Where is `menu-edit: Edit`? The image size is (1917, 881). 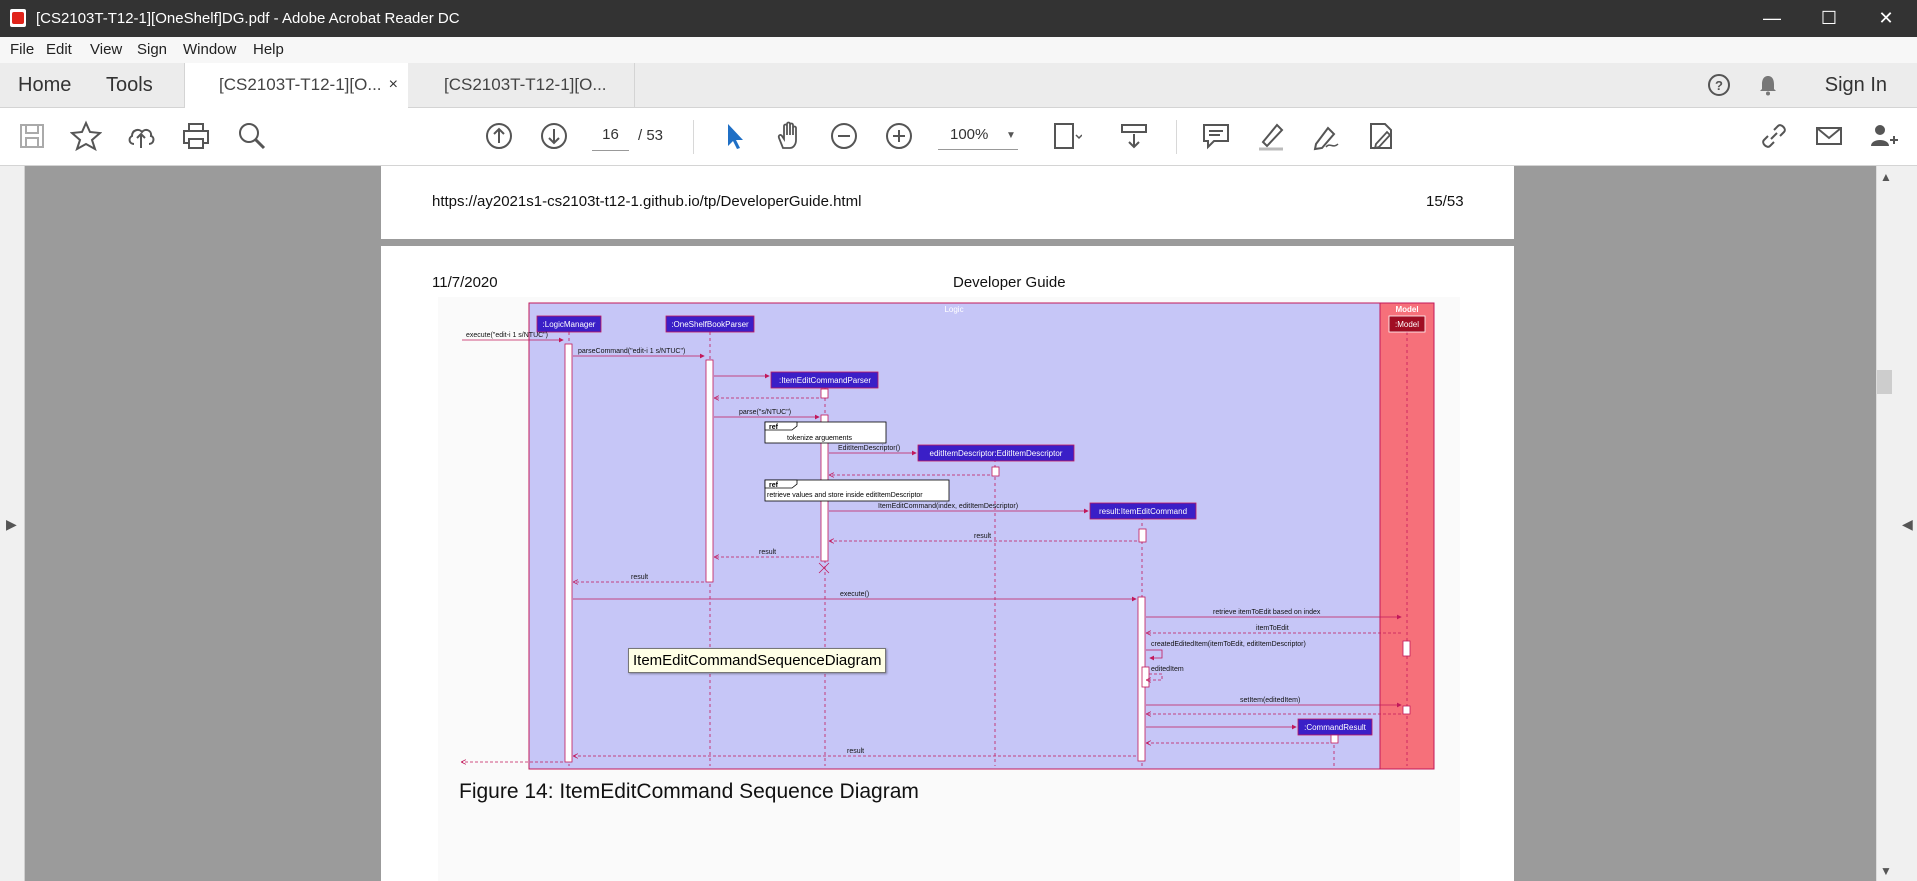
menu-edit: Edit is located at coordinates (59, 49).